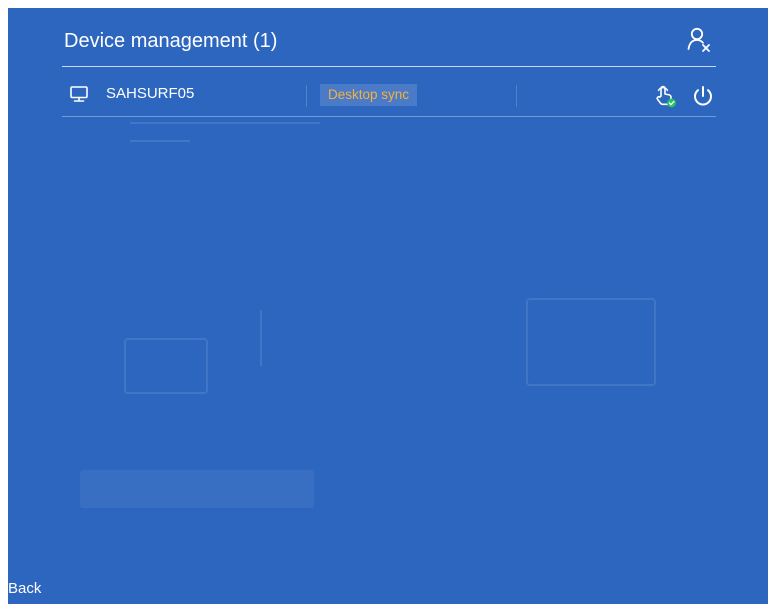  I want to click on ghost-screen-shape, so click(591, 342).